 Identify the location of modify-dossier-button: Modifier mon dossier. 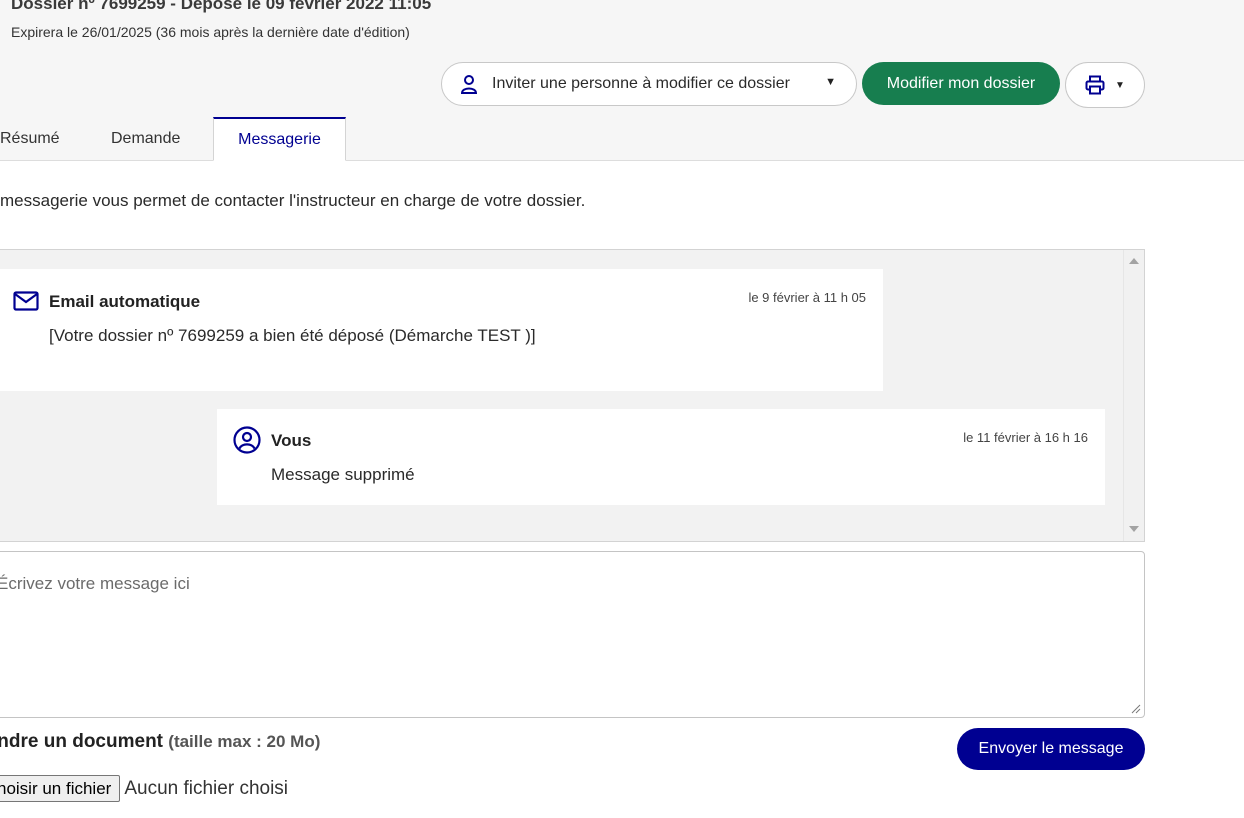
(961, 83).